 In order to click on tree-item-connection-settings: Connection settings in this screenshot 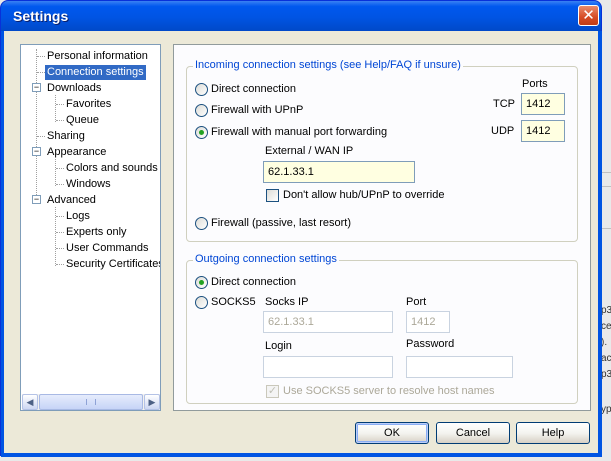, I will do `click(95, 72)`.